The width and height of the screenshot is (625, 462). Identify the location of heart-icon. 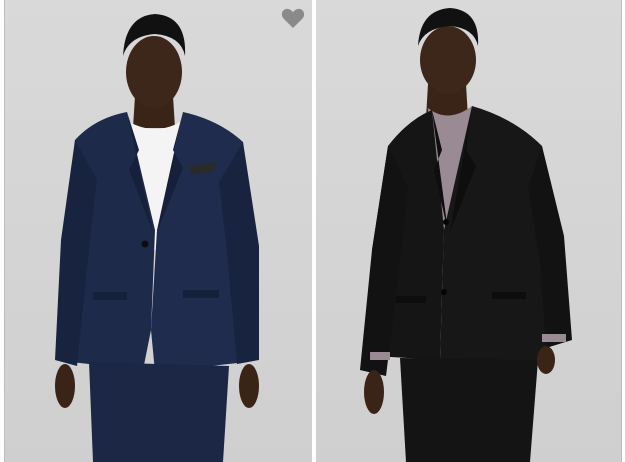
(293, 18).